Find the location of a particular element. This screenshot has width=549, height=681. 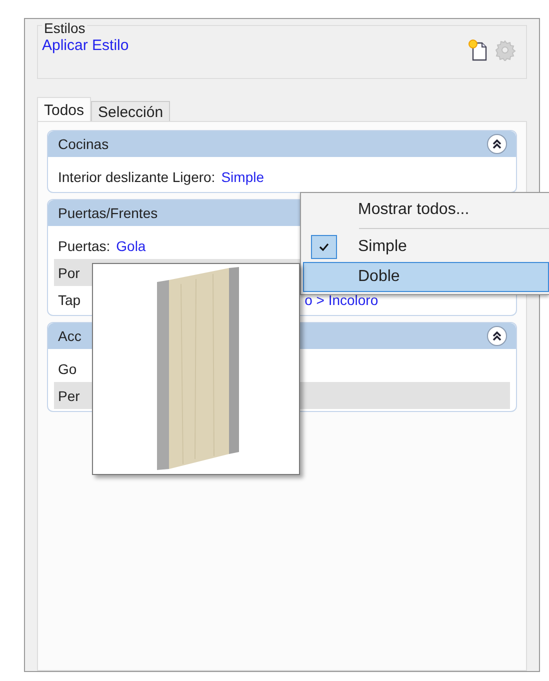

section-header: Cocinas is located at coordinates (282, 144).